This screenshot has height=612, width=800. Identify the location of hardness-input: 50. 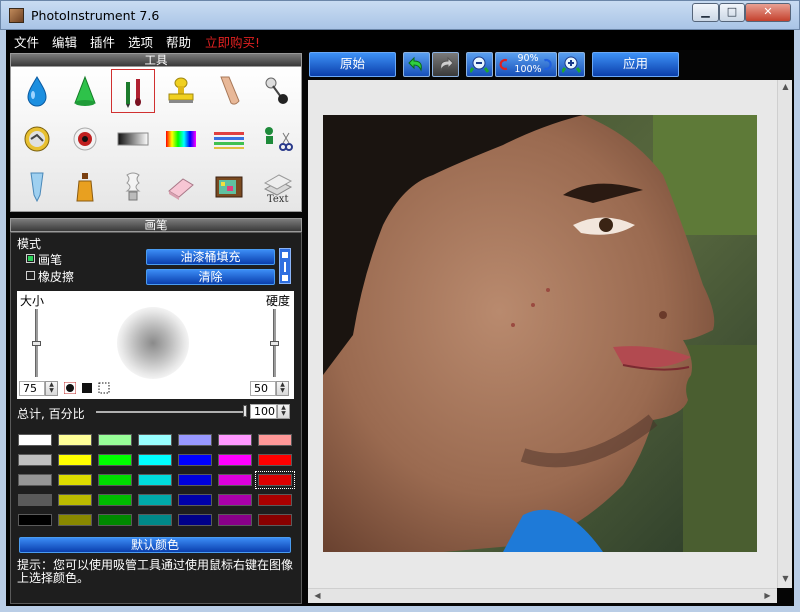
(263, 388).